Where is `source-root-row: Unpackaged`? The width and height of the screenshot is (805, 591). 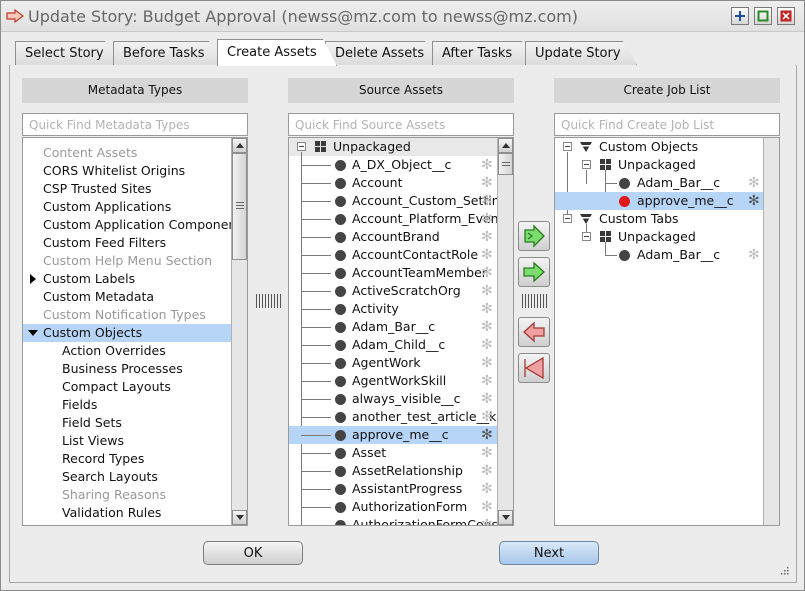
source-root-row: Unpackaged is located at coordinates (393, 147).